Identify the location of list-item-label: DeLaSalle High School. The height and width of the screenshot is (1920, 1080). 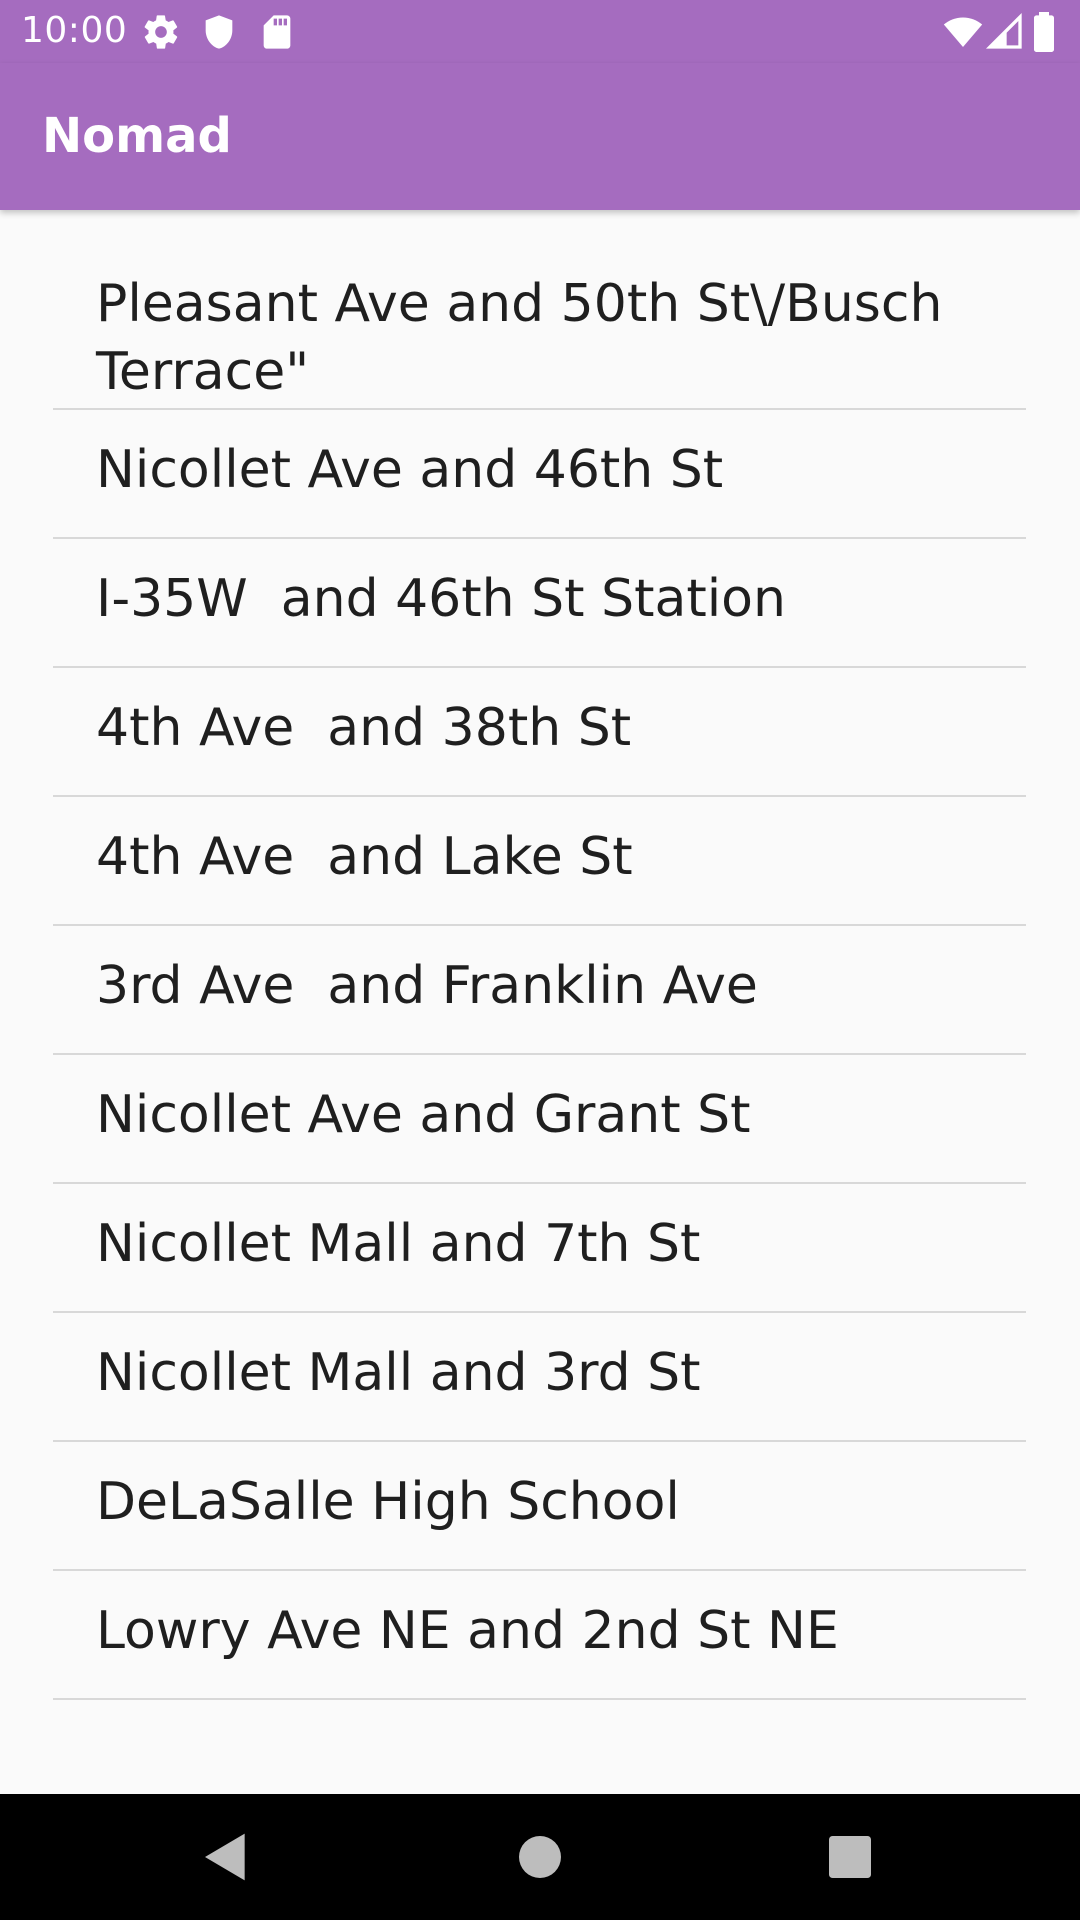
(388, 1502).